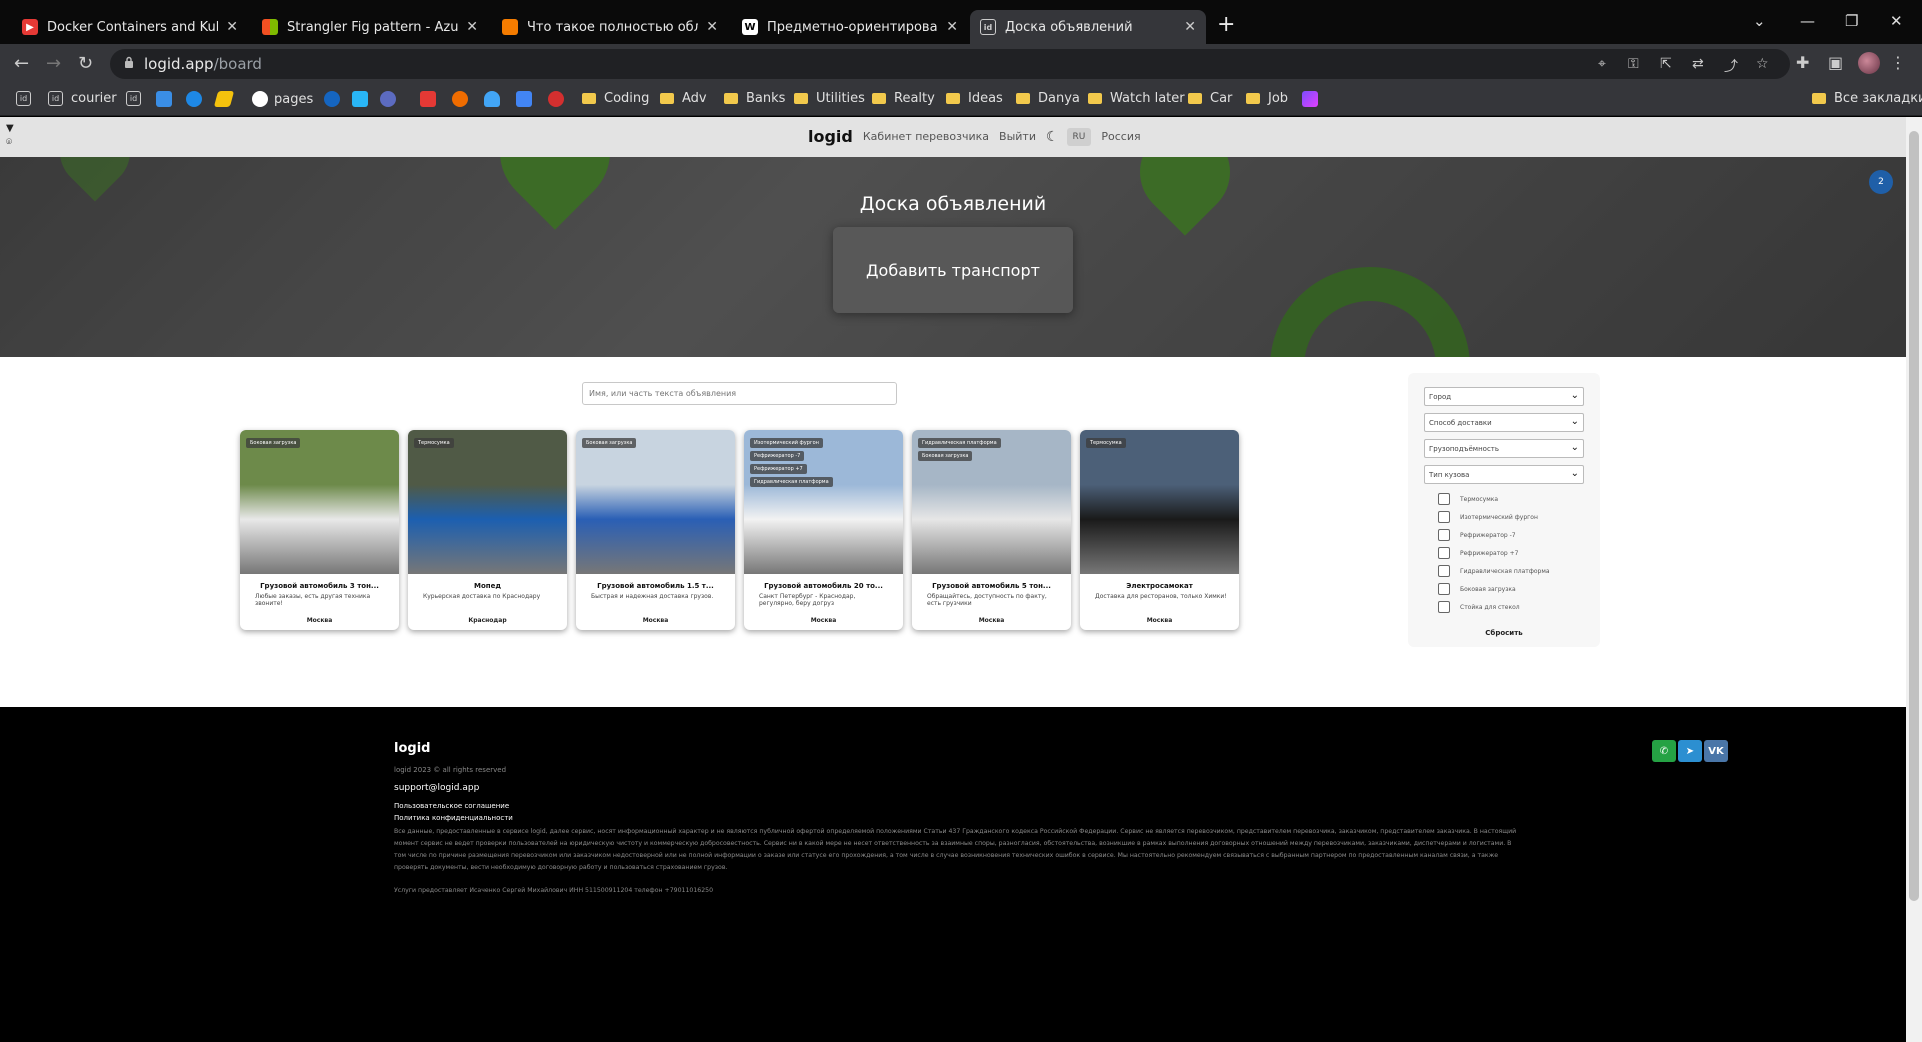 The height and width of the screenshot is (1042, 1922). I want to click on close-window-icon: ✕, so click(1896, 21).